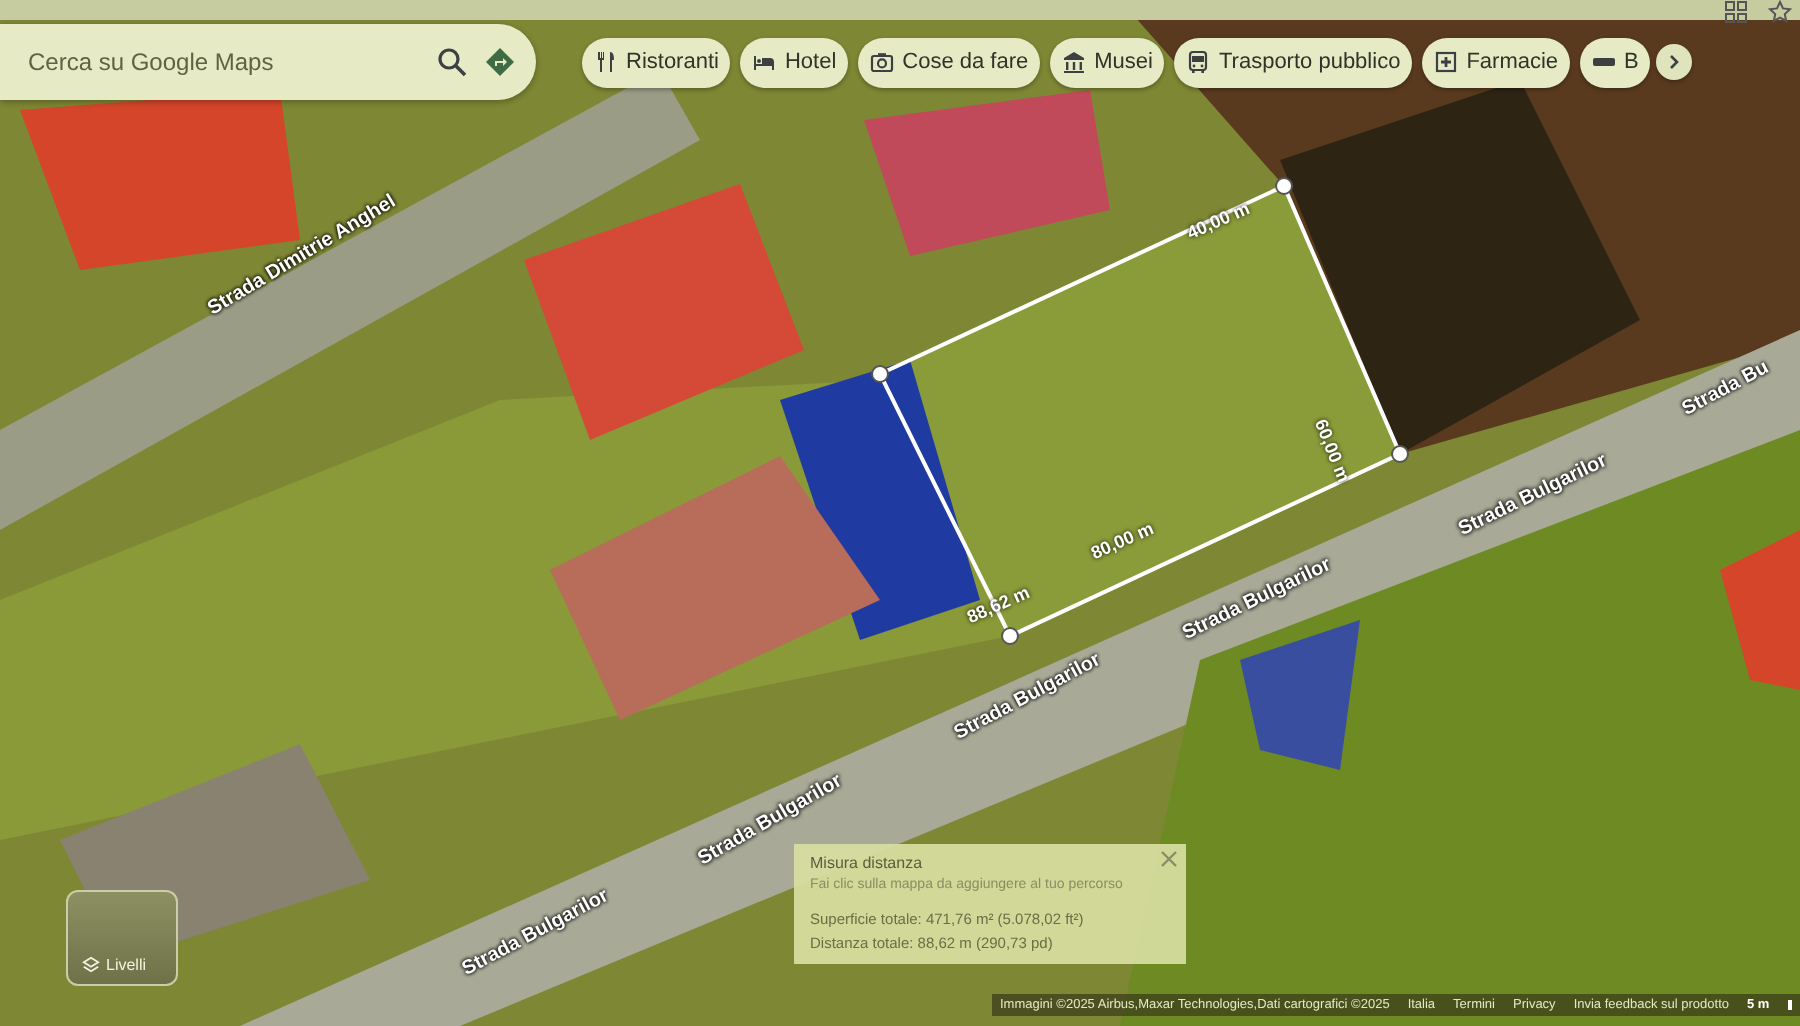  Describe the element at coordinates (764, 62) in the screenshot. I see `bed-icon` at that location.